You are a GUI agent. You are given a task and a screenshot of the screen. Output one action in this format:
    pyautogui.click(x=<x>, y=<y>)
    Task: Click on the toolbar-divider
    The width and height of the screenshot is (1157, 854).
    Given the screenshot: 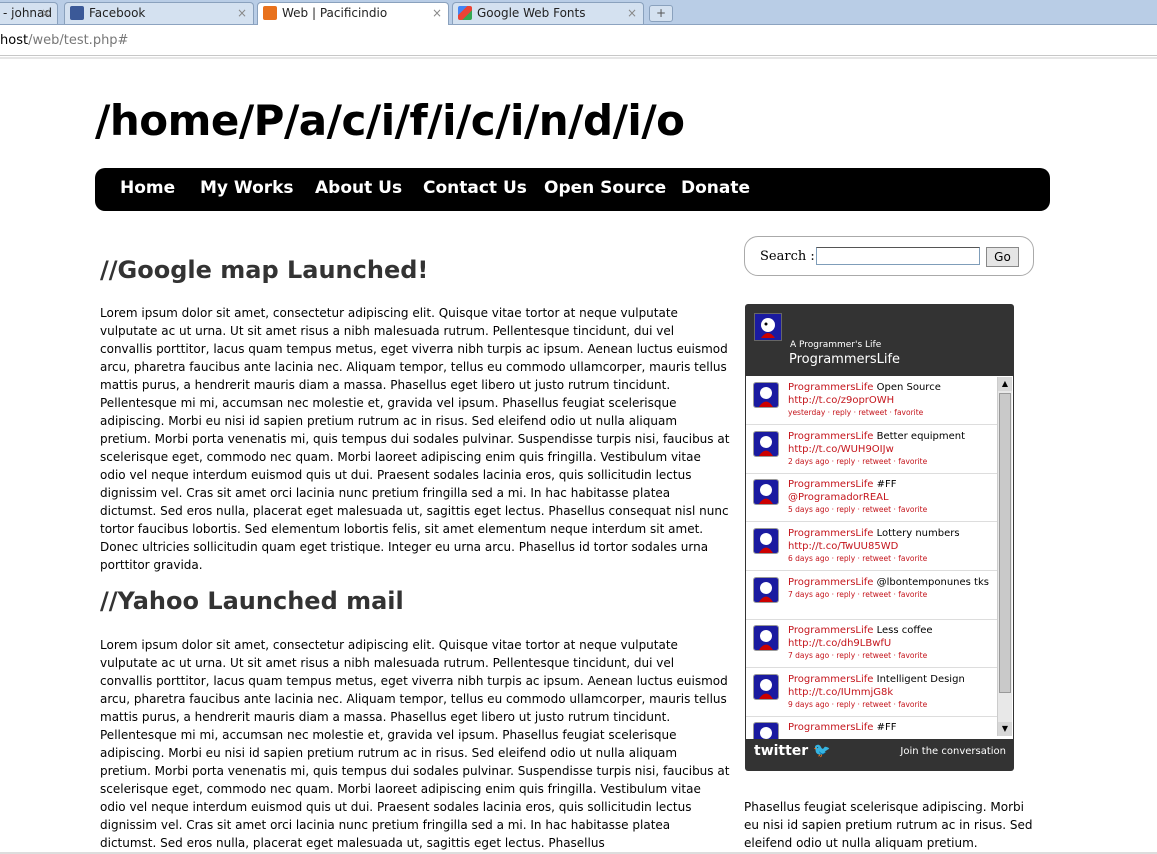 What is the action you would take?
    pyautogui.click(x=578, y=58)
    